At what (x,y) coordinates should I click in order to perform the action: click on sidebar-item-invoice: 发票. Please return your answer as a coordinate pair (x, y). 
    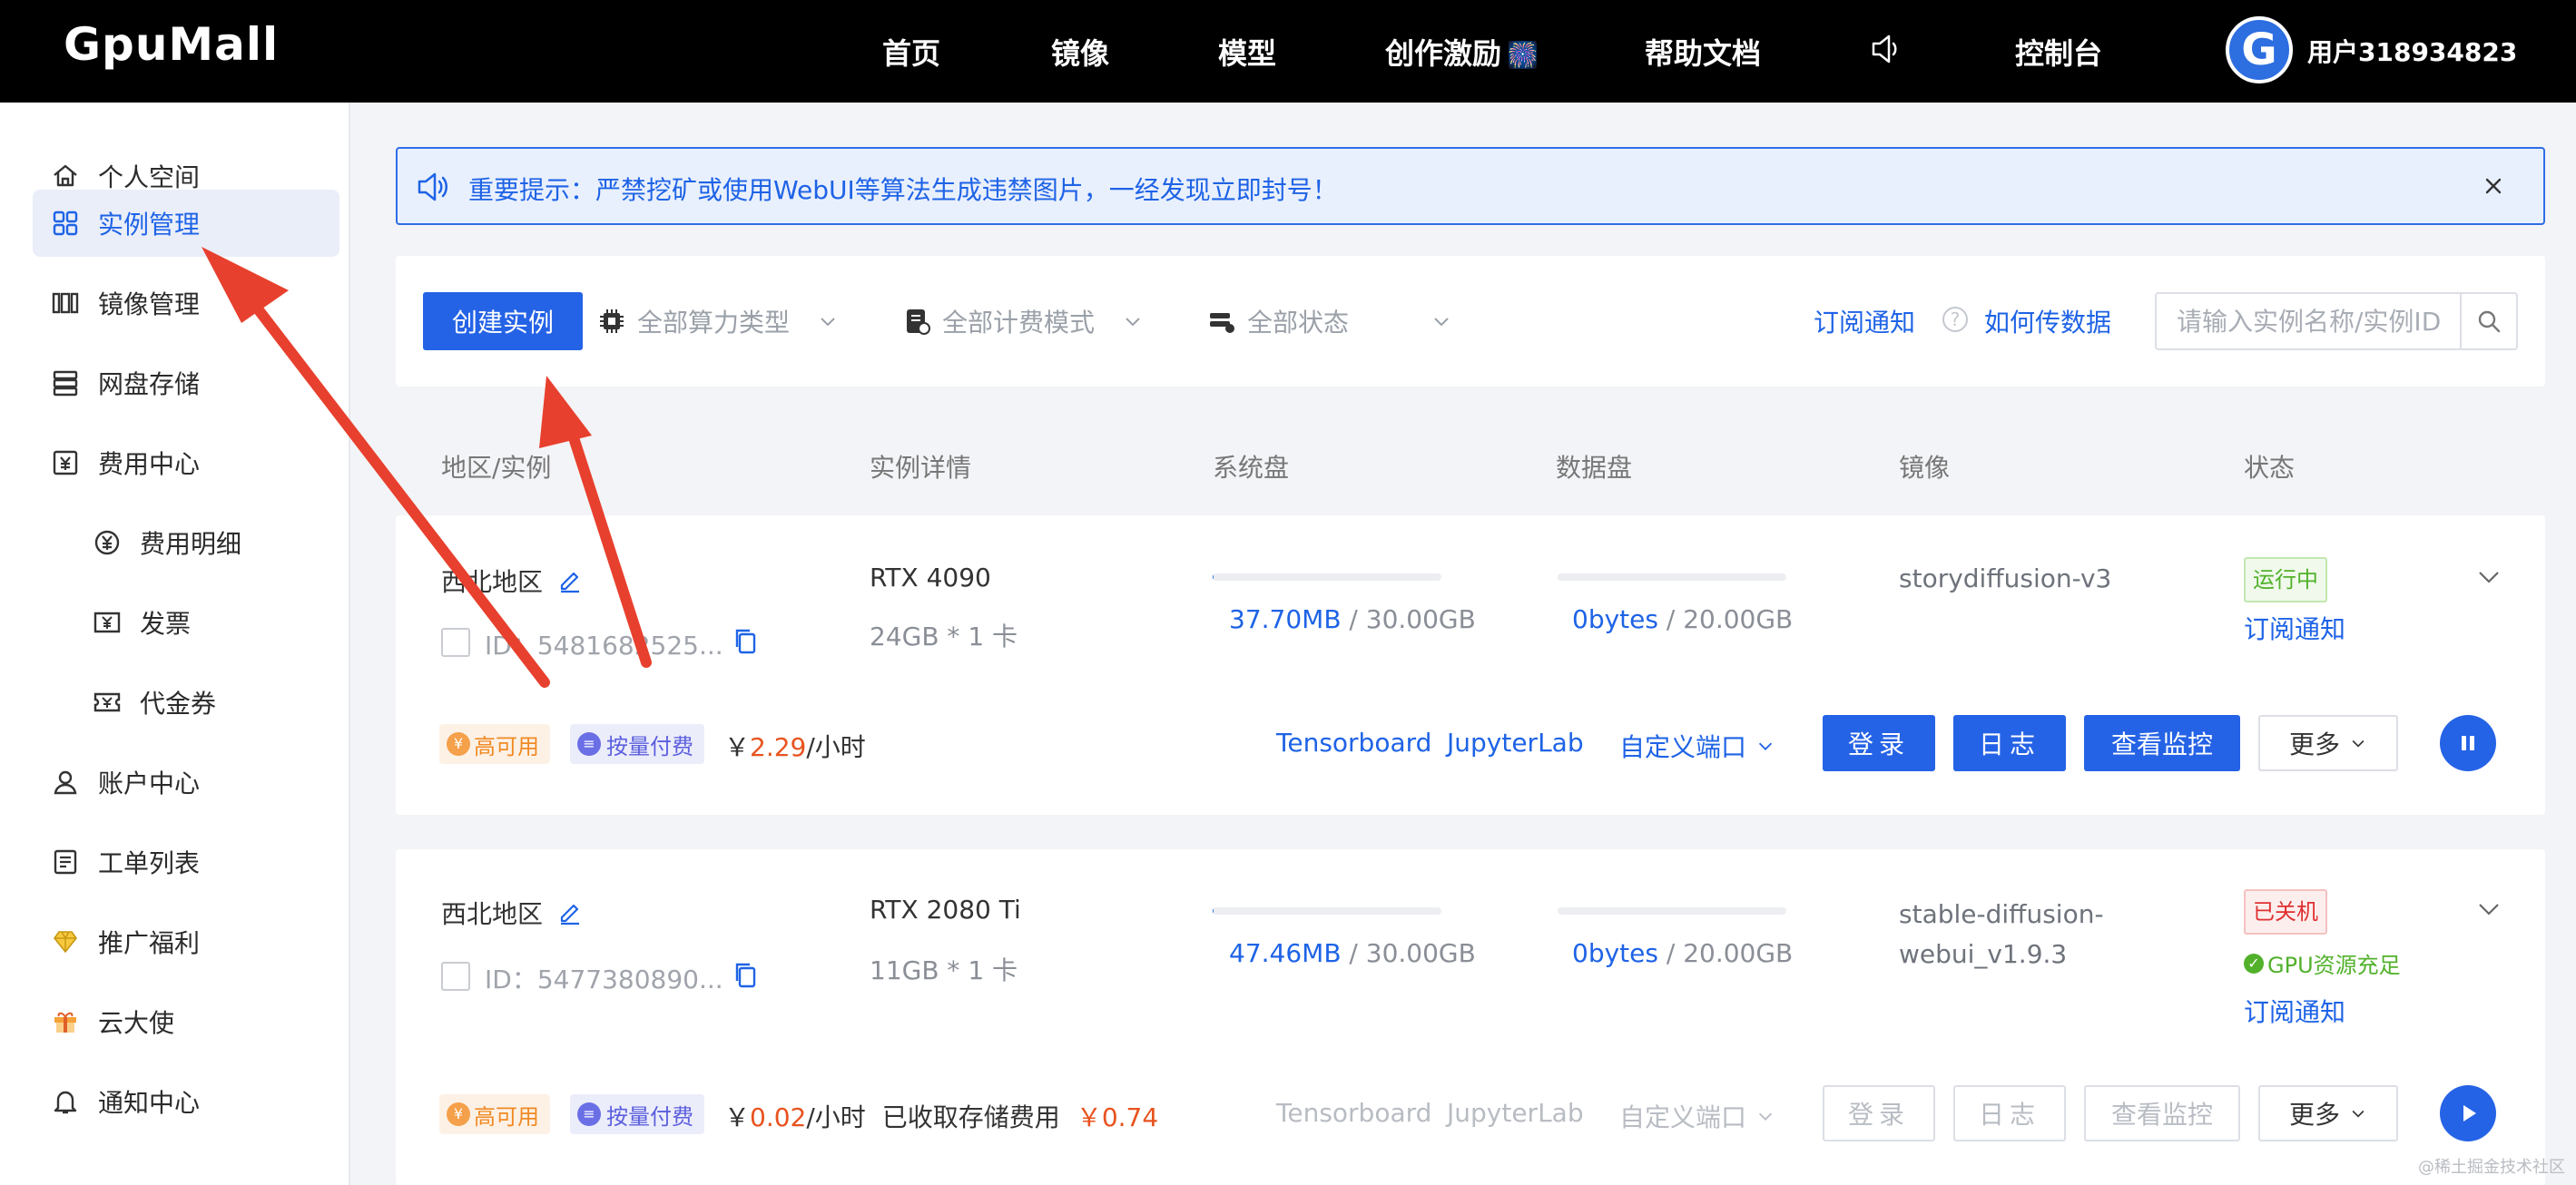
    Looking at the image, I should click on (213, 622).